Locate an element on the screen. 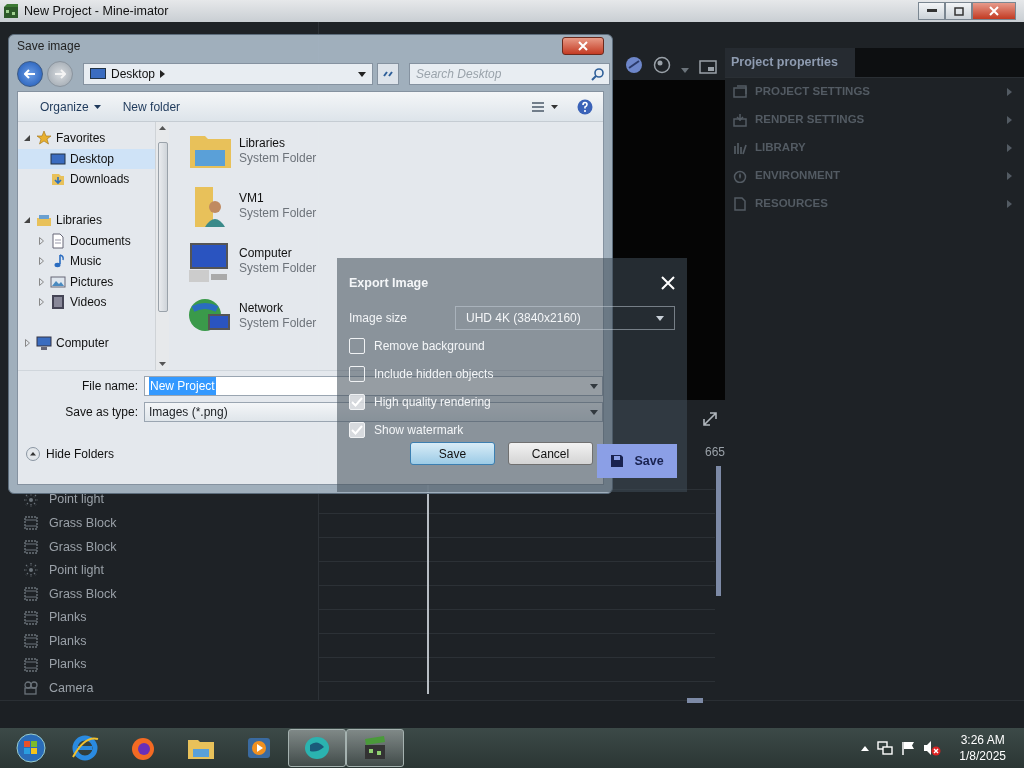  address-bar: Desktop is located at coordinates (228, 74).